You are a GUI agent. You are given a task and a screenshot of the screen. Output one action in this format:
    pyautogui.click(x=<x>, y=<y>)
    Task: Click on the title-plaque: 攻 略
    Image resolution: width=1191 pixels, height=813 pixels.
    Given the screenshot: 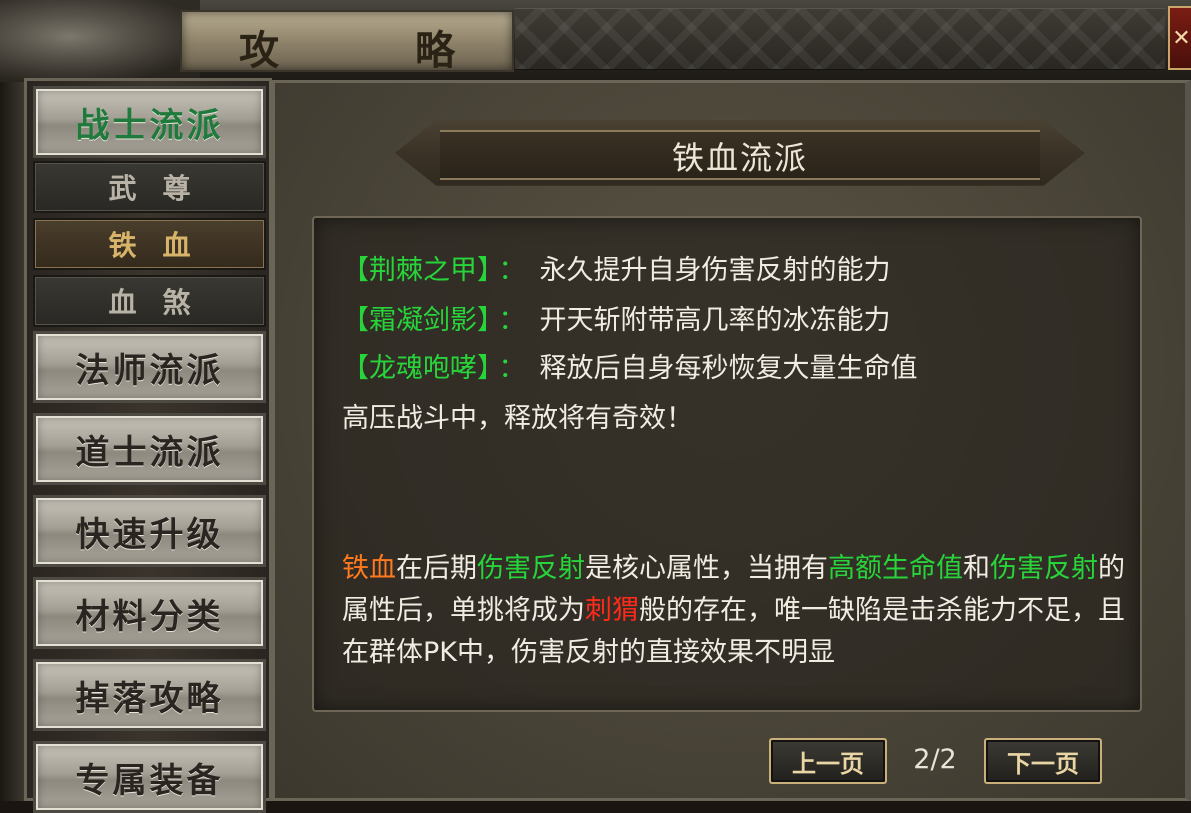 What is the action you would take?
    pyautogui.click(x=347, y=42)
    